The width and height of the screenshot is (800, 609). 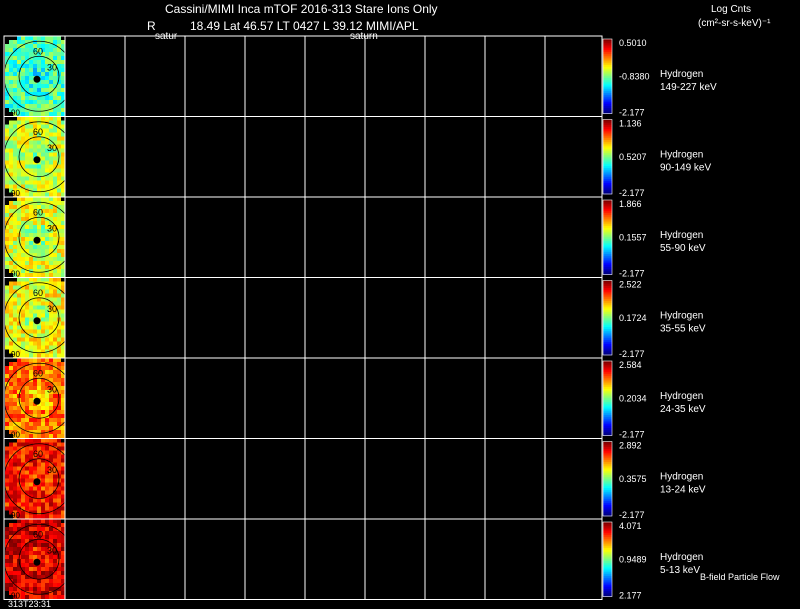 I want to click on colorbar-min: -2.177, so click(x=632, y=193).